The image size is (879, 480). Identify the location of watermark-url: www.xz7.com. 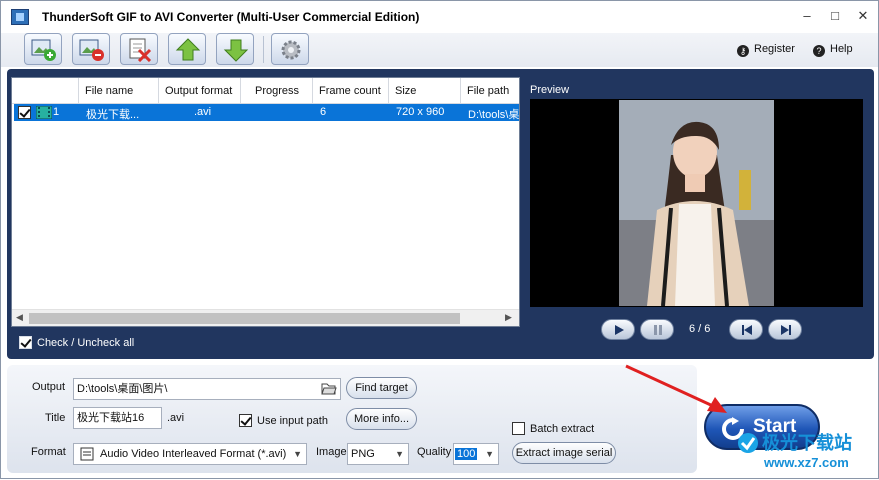
(806, 462).